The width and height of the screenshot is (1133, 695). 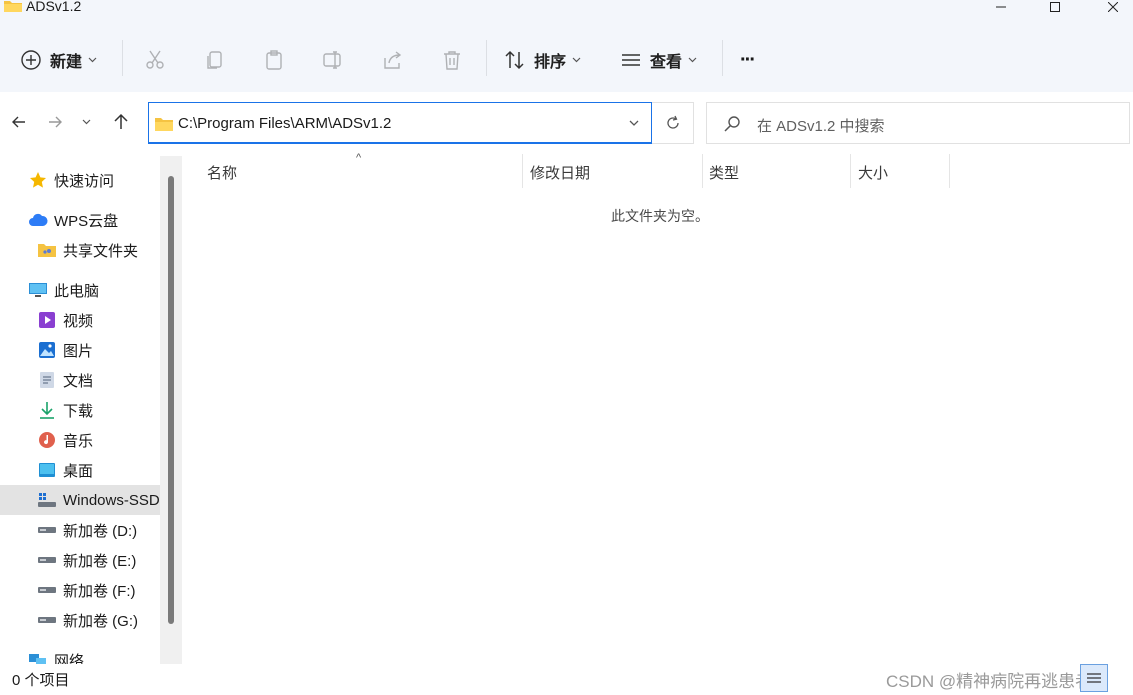 What do you see at coordinates (69, 658) in the screenshot?
I see `sidebar-item-label: 网络` at bounding box center [69, 658].